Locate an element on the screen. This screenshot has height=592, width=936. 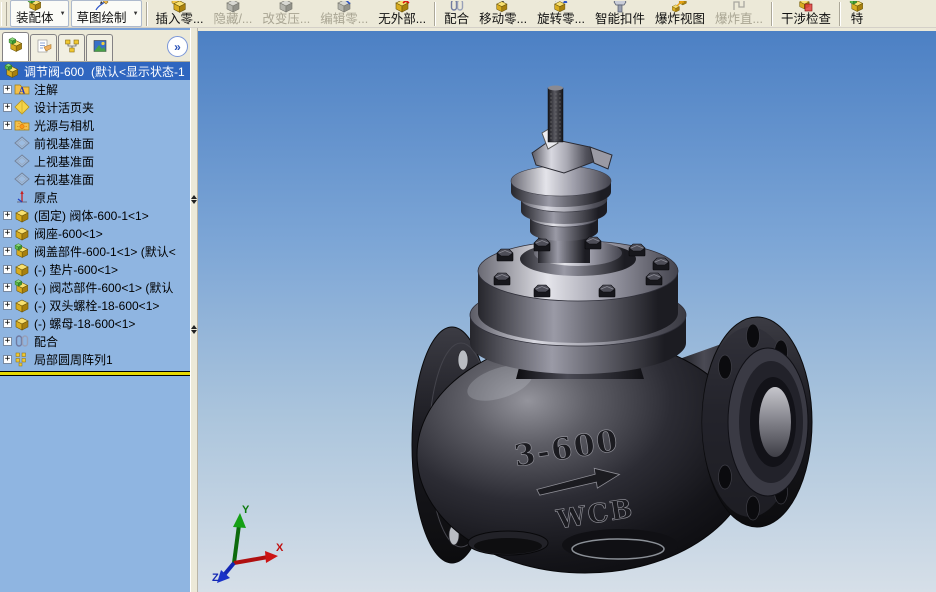
tree-item-label: 设计活页夹 is located at coordinates (64, 107).